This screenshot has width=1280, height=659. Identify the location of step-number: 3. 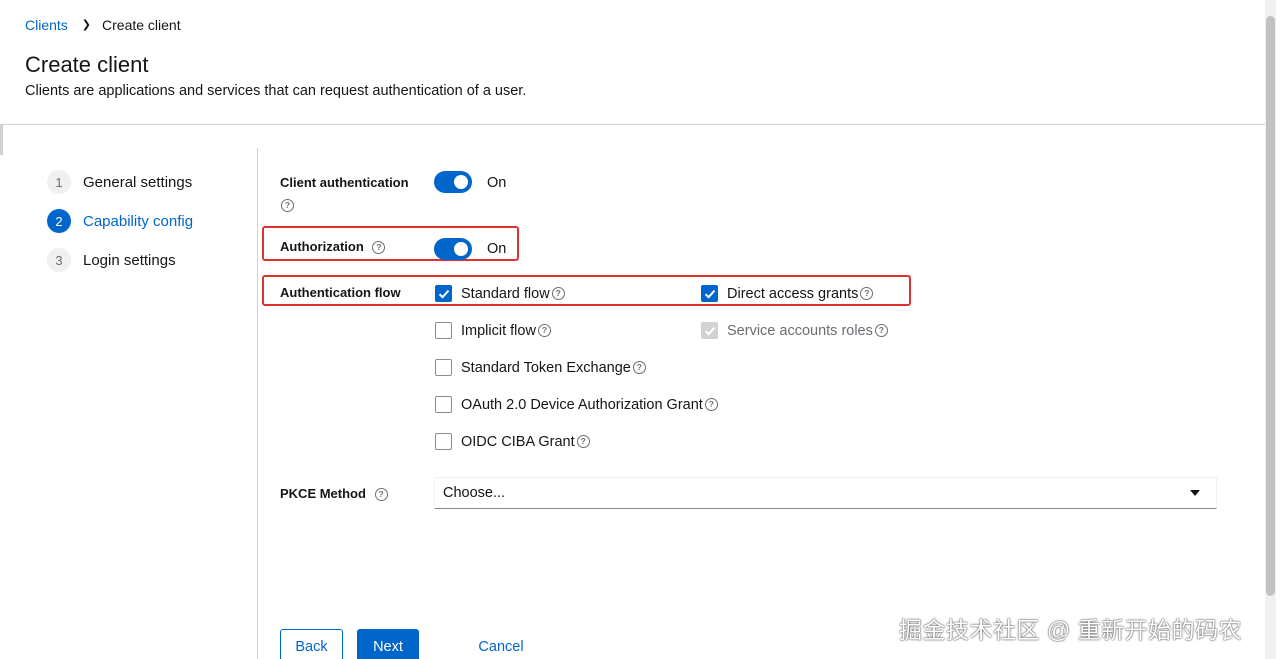
(59, 260).